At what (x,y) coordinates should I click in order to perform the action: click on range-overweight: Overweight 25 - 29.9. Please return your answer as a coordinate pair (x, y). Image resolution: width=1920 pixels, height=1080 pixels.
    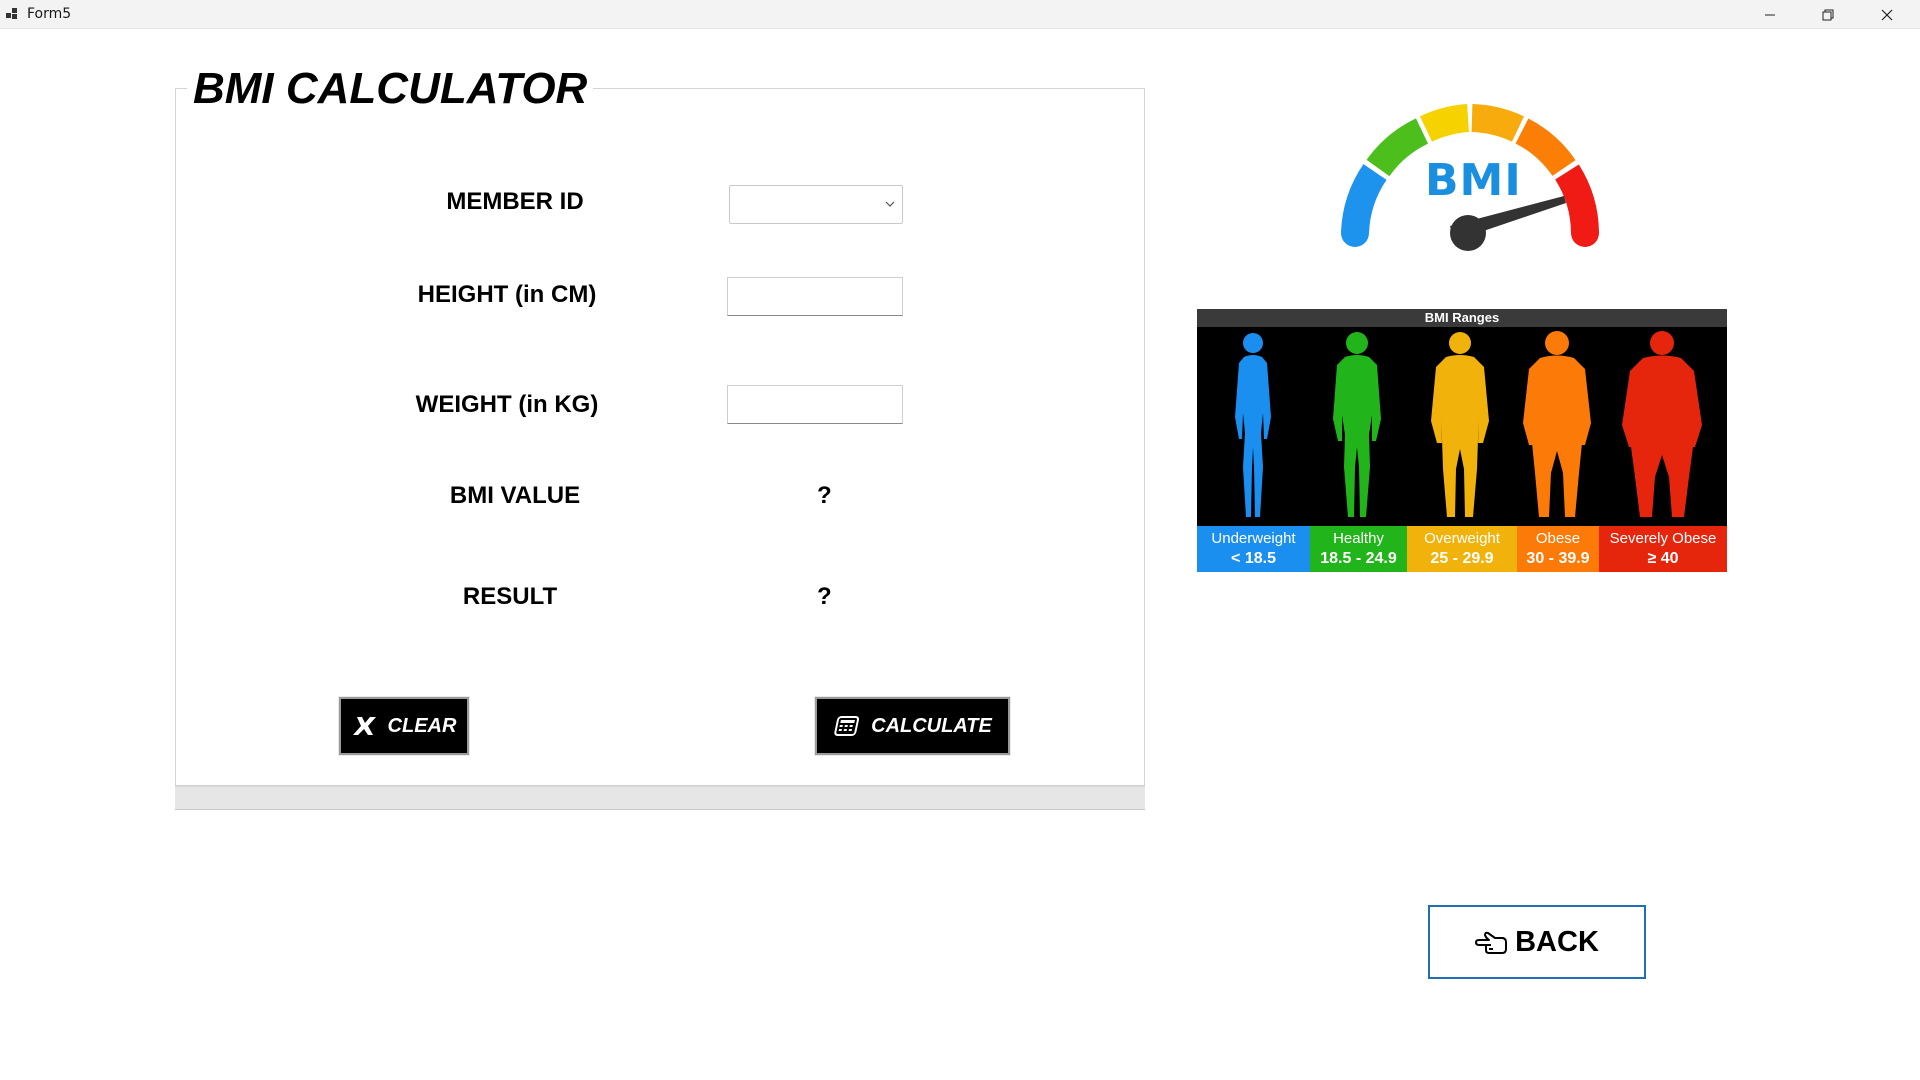
    Looking at the image, I should click on (1462, 549).